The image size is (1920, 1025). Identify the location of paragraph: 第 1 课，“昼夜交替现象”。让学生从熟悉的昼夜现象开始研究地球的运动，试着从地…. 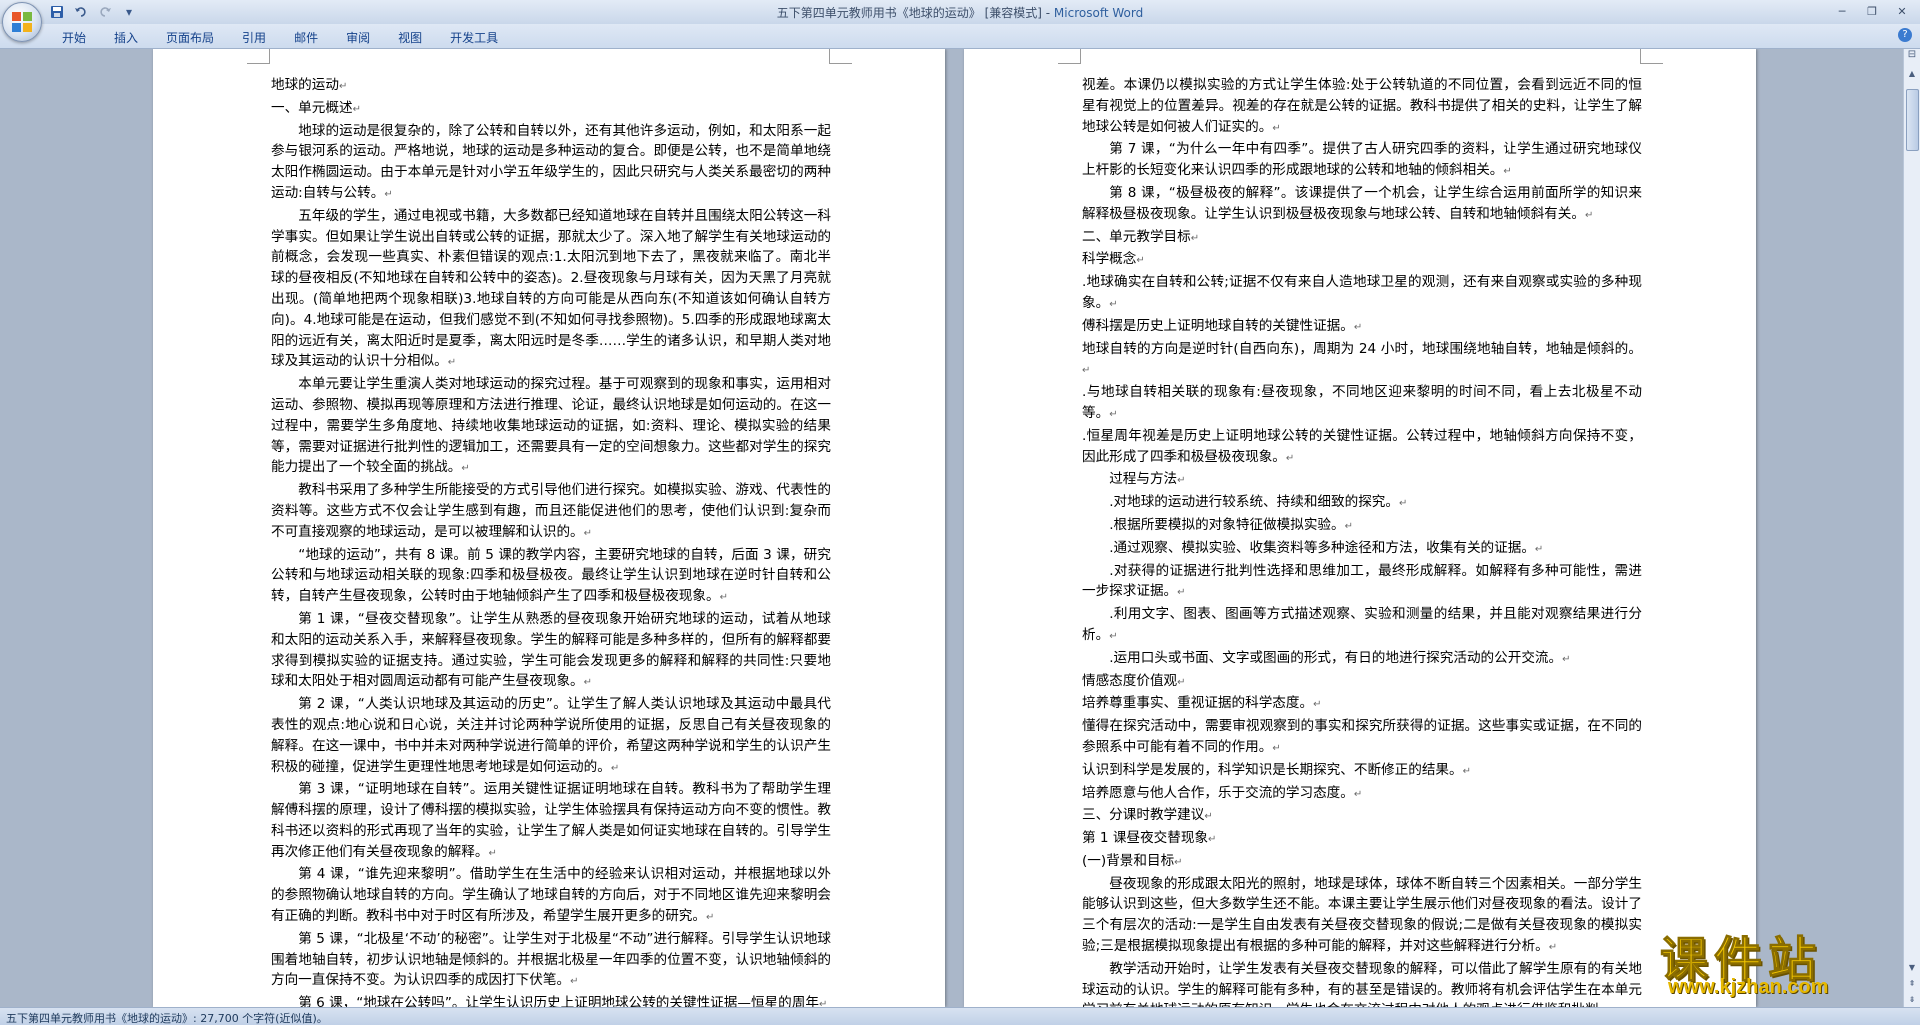
(551, 651).